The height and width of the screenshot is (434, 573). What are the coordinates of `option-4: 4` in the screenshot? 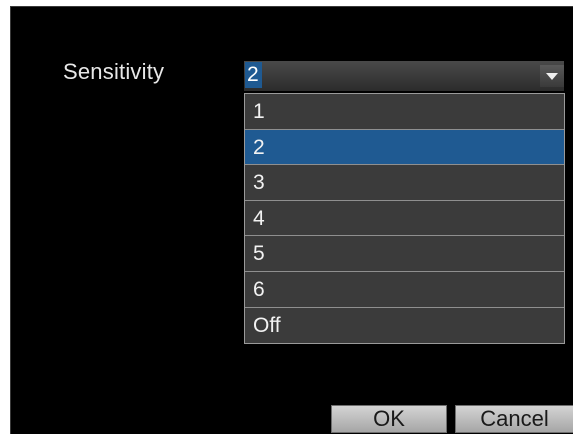 It's located at (404, 219).